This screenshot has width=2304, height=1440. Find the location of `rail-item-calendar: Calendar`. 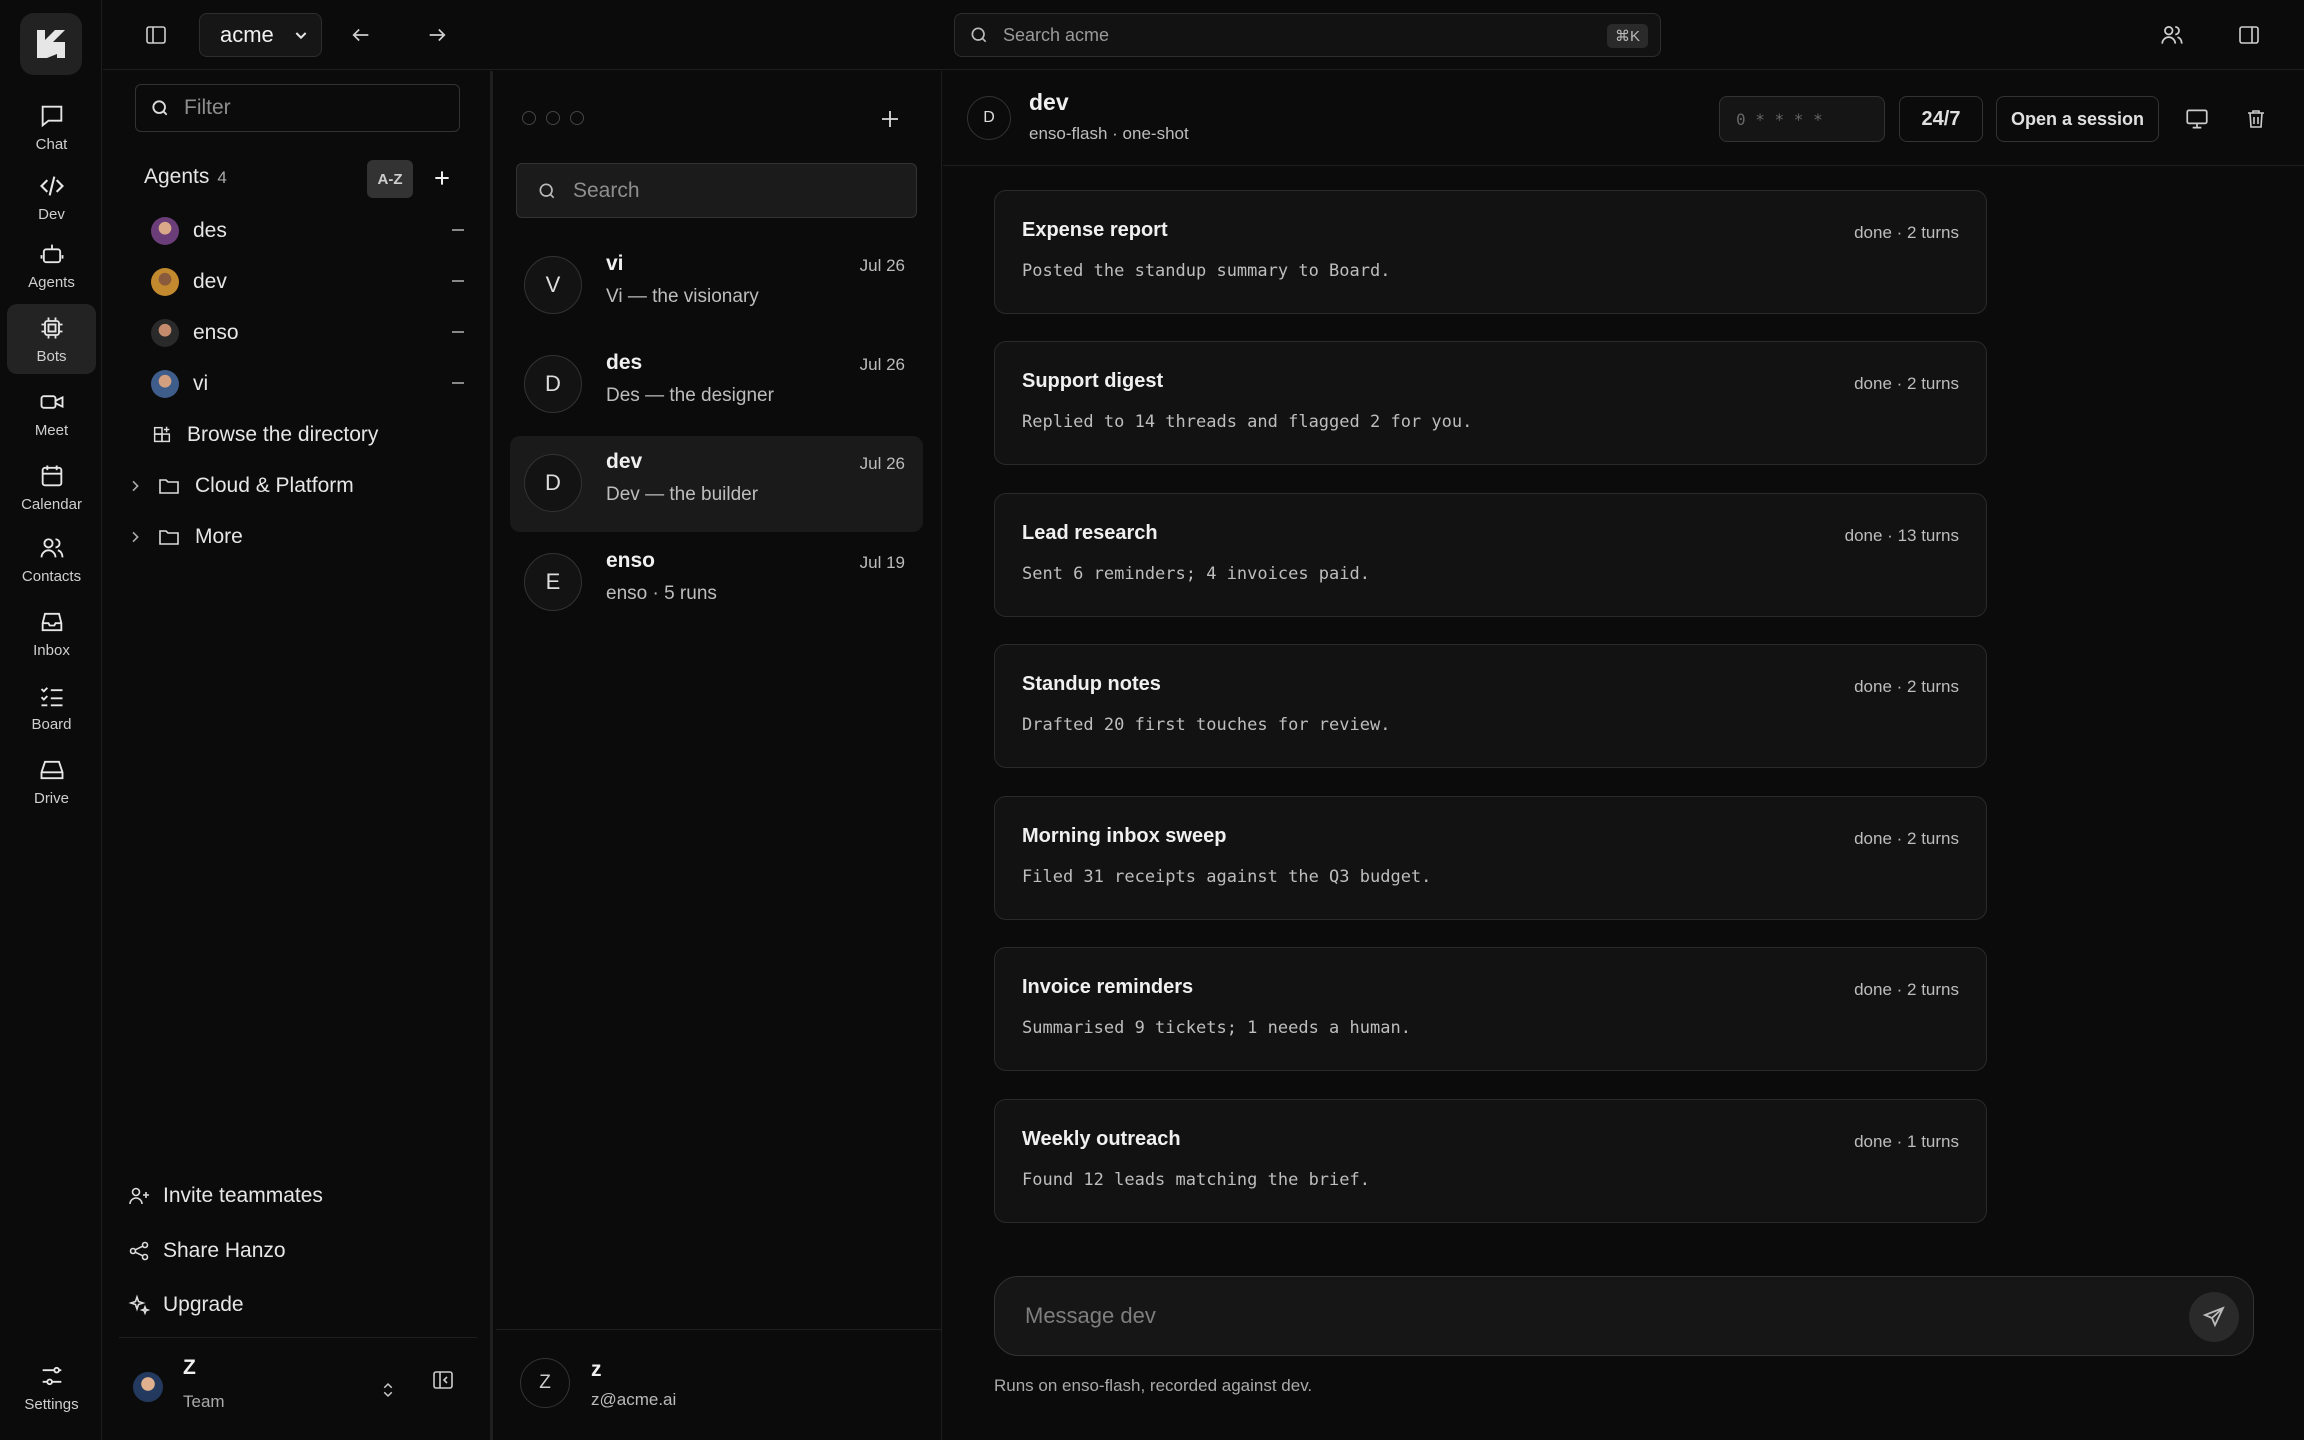

rail-item-calendar: Calendar is located at coordinates (51, 487).